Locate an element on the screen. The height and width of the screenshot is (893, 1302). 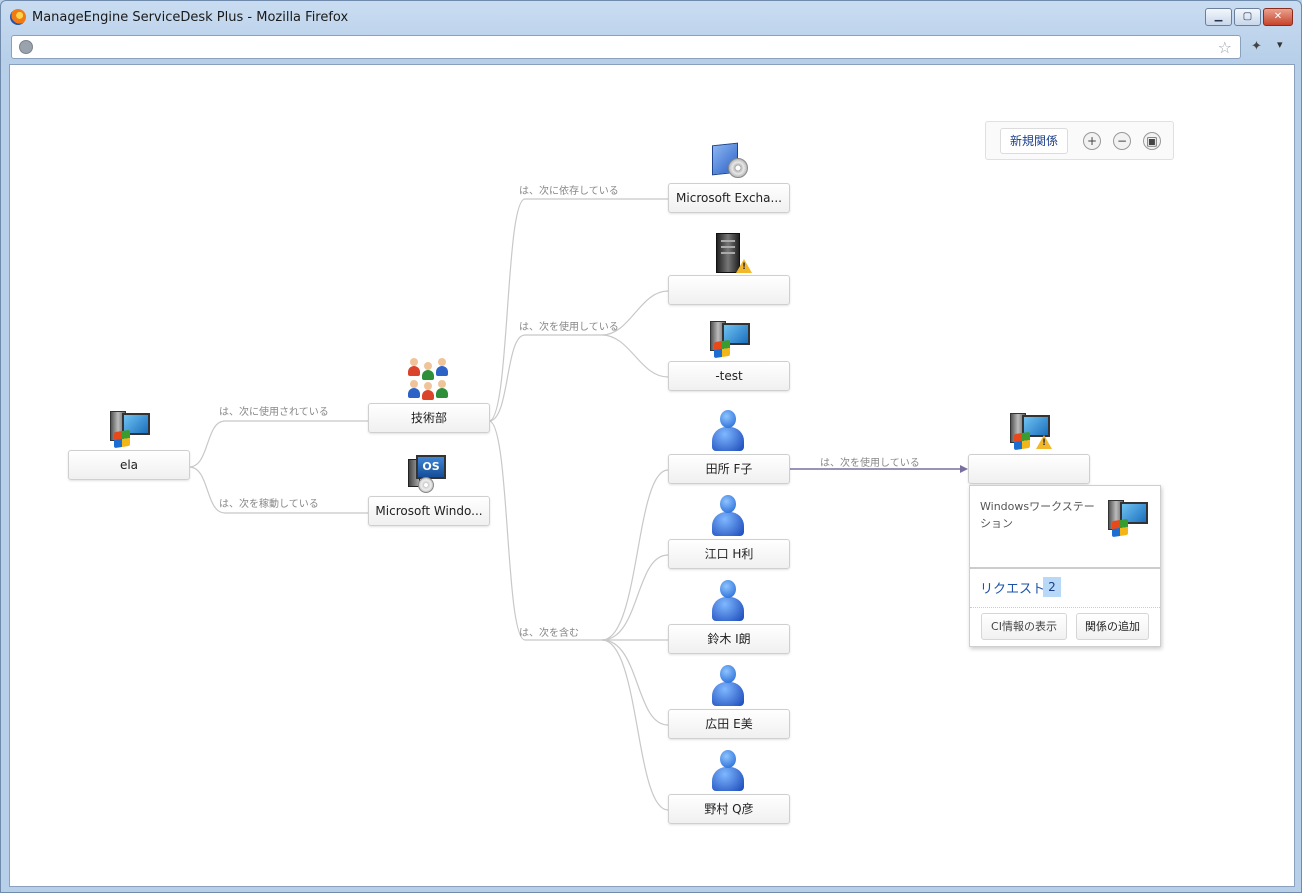
node-user-4: 広田 E美 is located at coordinates (729, 724).